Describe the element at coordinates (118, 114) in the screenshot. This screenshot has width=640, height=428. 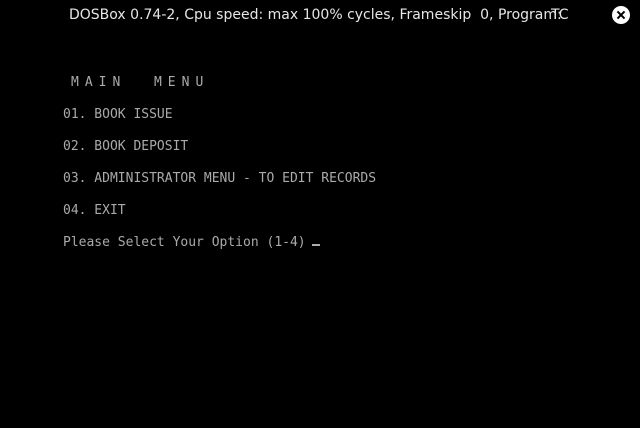
I see `menu-item-book-issue: 01. BOOK ISSUE` at that location.